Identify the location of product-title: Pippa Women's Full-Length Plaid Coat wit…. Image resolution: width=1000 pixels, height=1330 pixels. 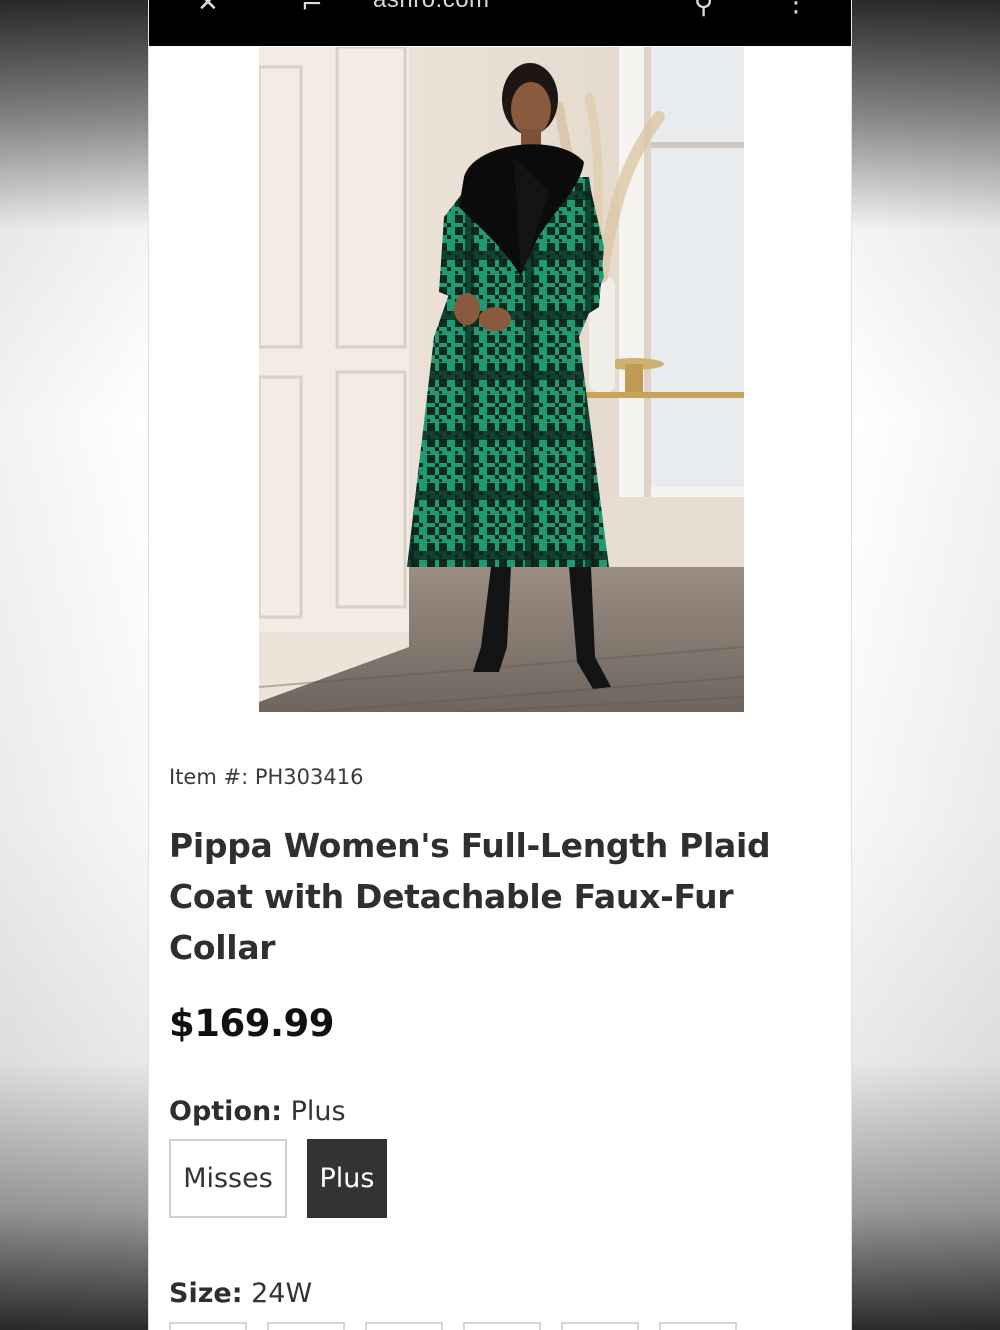
(470, 896).